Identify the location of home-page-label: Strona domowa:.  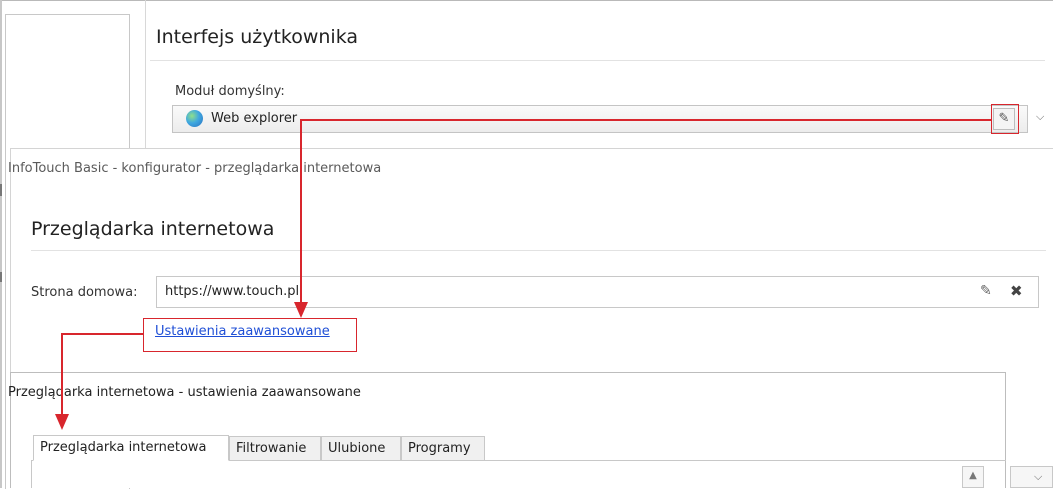
(84, 292).